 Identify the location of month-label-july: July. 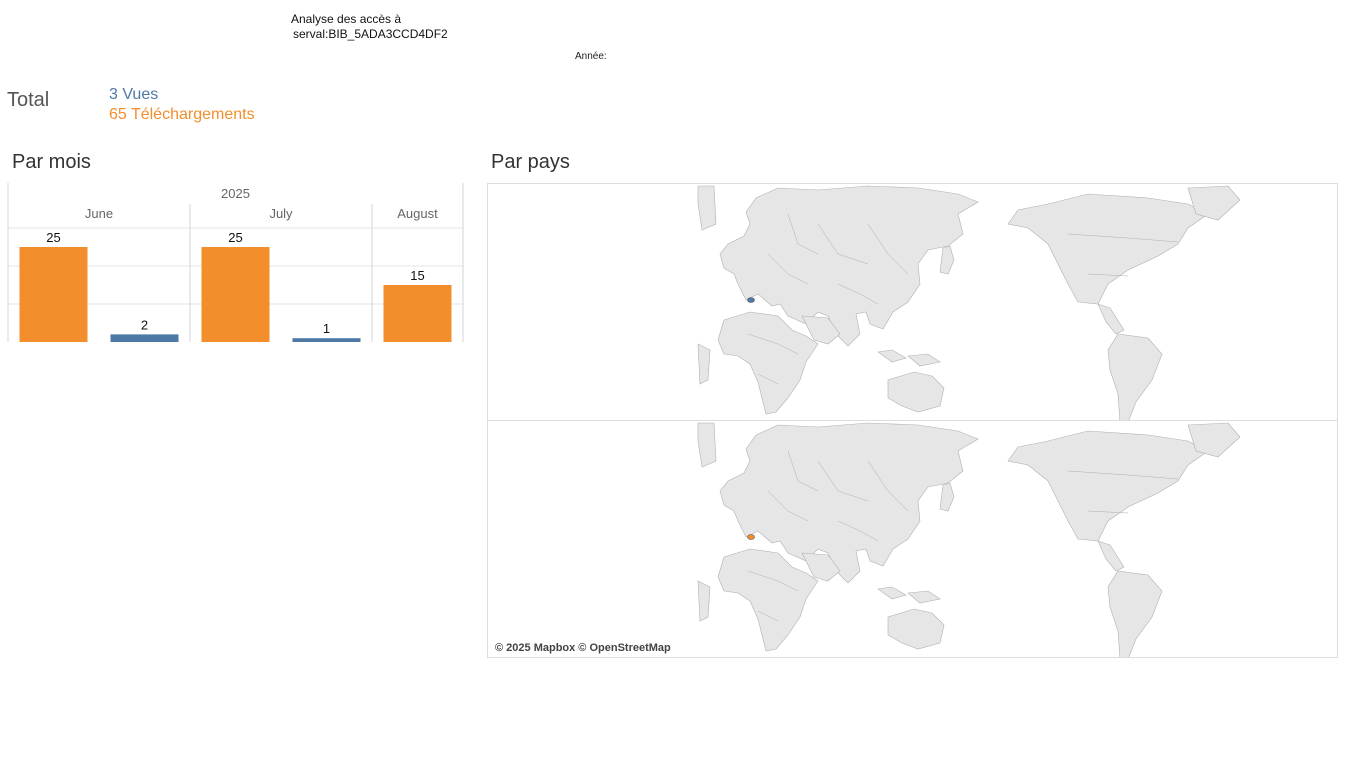
(281, 213).